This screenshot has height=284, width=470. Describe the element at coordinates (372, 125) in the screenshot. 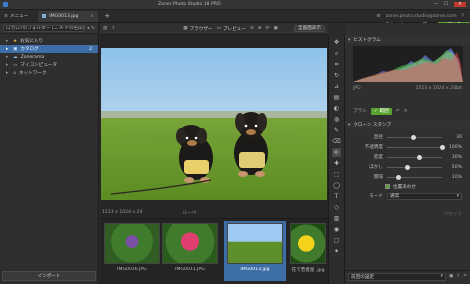

I see `clone-stamp-title: クローン スタンプ` at that location.